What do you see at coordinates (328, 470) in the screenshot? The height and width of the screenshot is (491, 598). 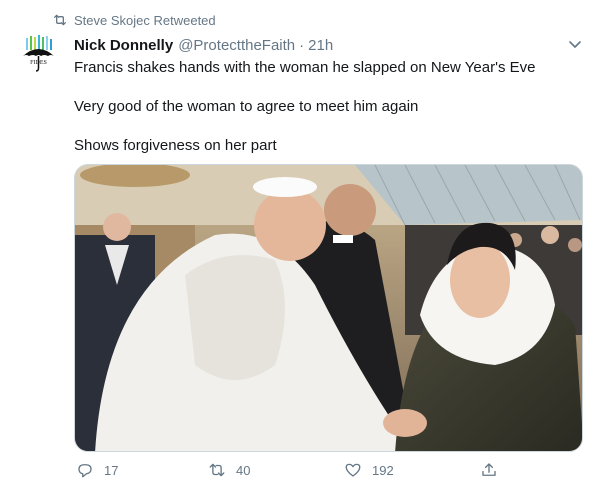 I see `tweet-actions: 17 40 192` at bounding box center [328, 470].